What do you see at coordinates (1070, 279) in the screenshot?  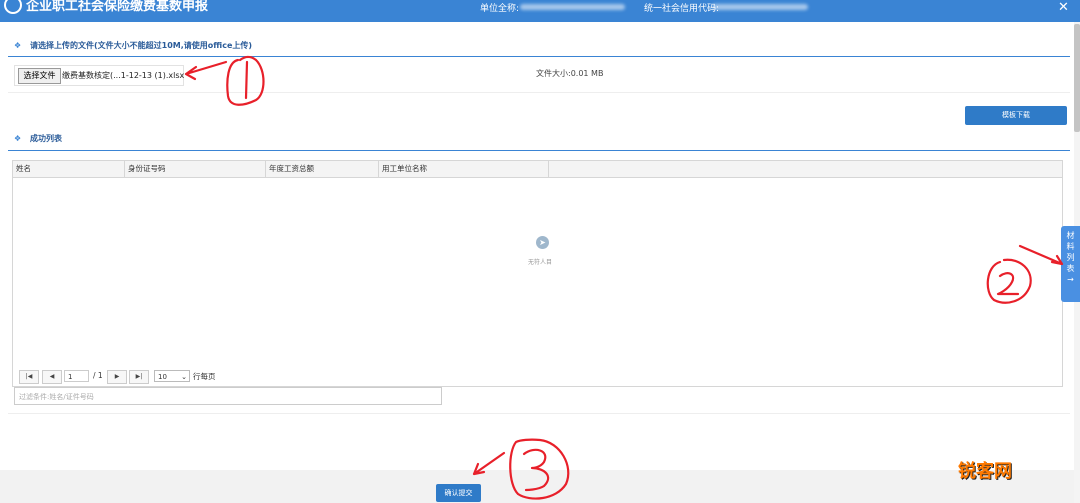 I see `arrow-right-icon: →` at bounding box center [1070, 279].